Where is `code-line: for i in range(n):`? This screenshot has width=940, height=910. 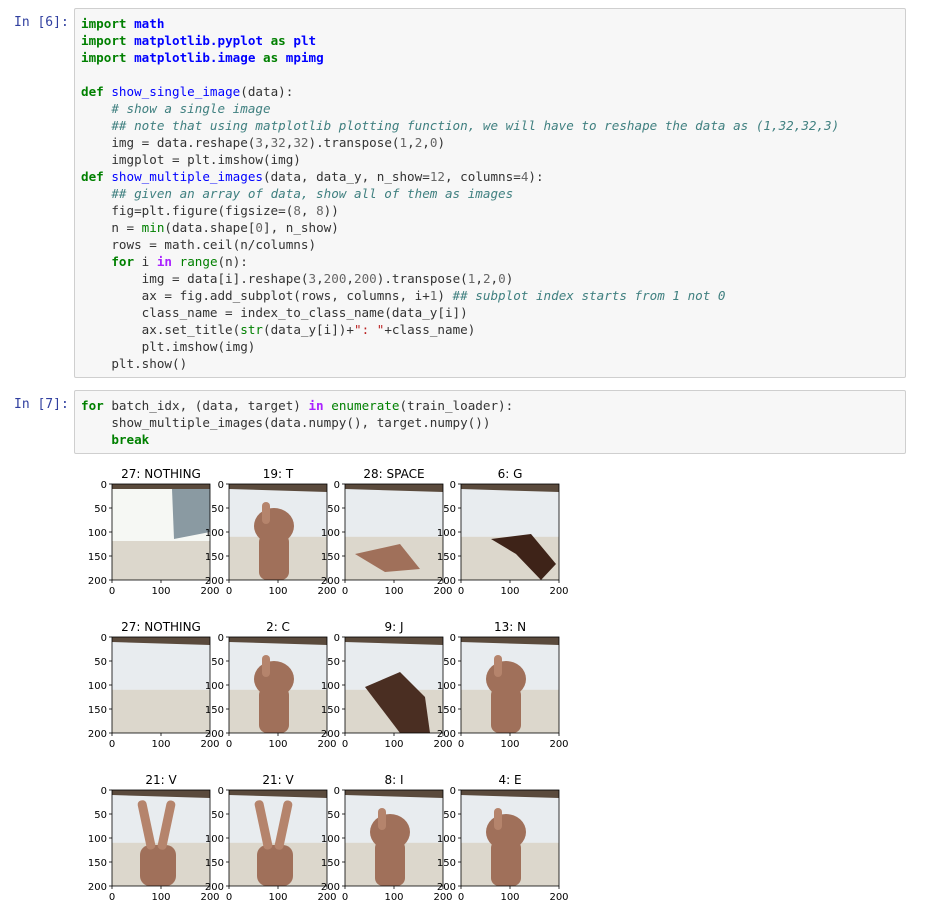 code-line: for i in range(n): is located at coordinates (460, 261).